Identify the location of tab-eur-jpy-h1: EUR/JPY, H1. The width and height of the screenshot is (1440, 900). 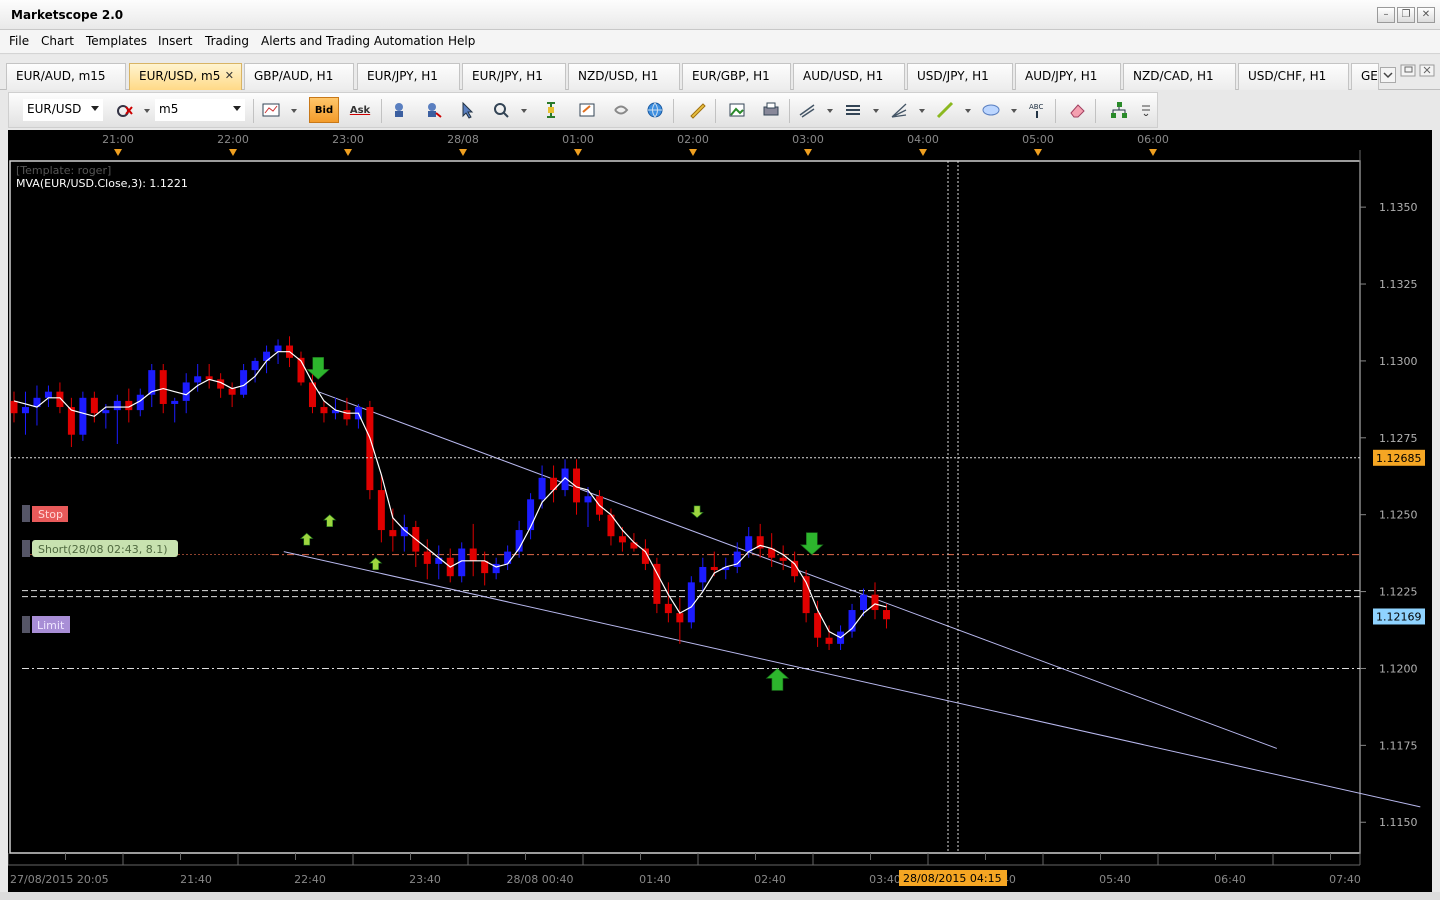
(408, 76).